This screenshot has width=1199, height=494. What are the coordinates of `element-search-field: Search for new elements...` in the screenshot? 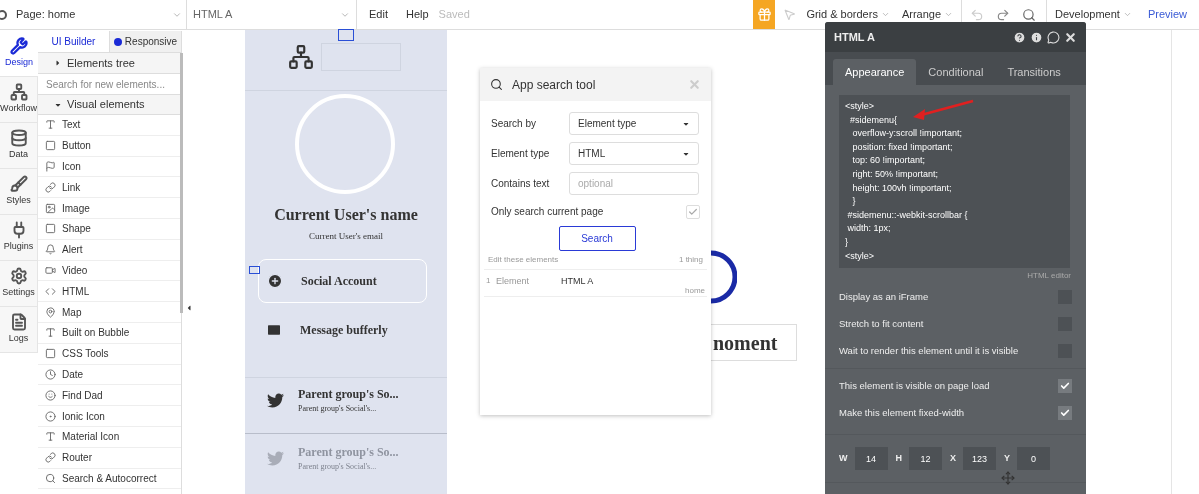 It's located at (109, 84).